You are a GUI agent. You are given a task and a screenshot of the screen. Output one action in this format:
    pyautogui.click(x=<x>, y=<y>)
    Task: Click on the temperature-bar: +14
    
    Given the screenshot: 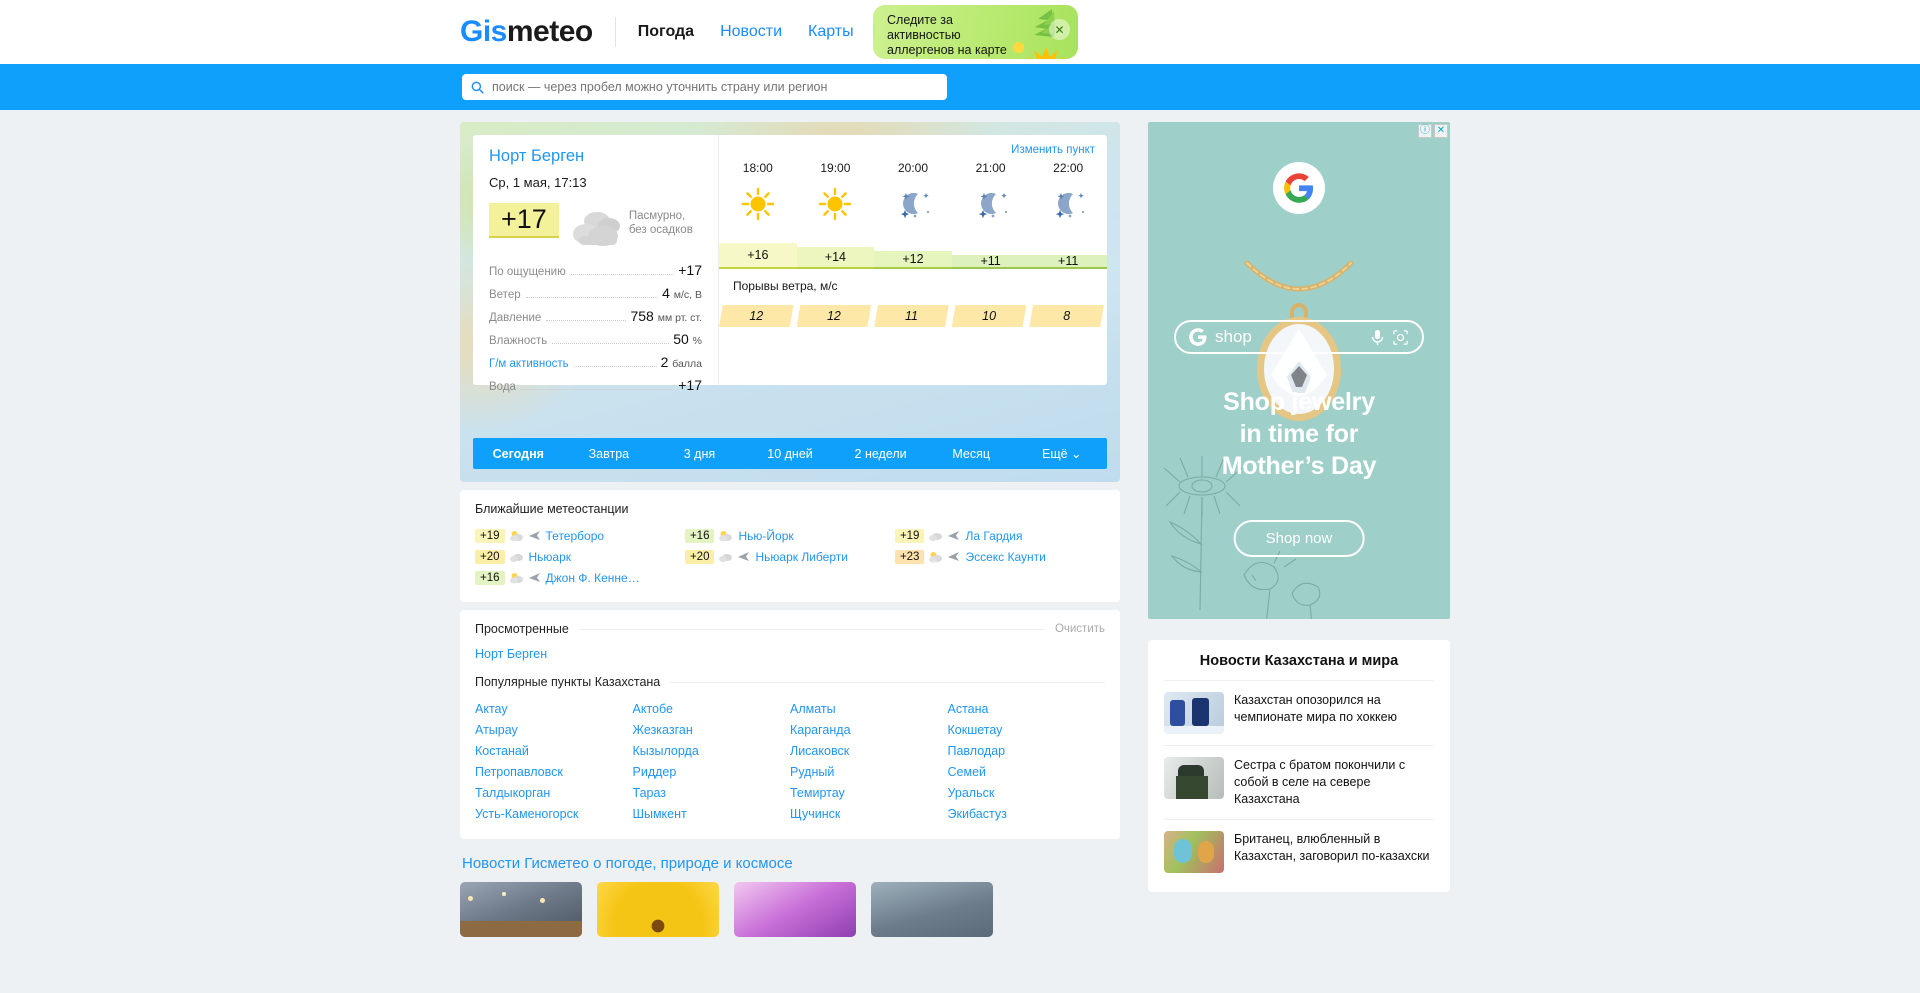 What is the action you would take?
    pyautogui.click(x=835, y=258)
    